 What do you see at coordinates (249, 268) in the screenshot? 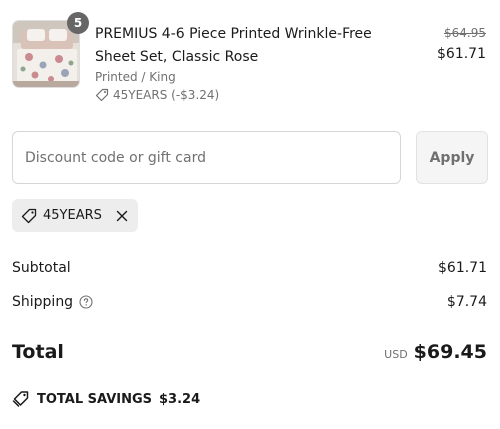
I see `subtotal-row: Subtotal $61.71` at bounding box center [249, 268].